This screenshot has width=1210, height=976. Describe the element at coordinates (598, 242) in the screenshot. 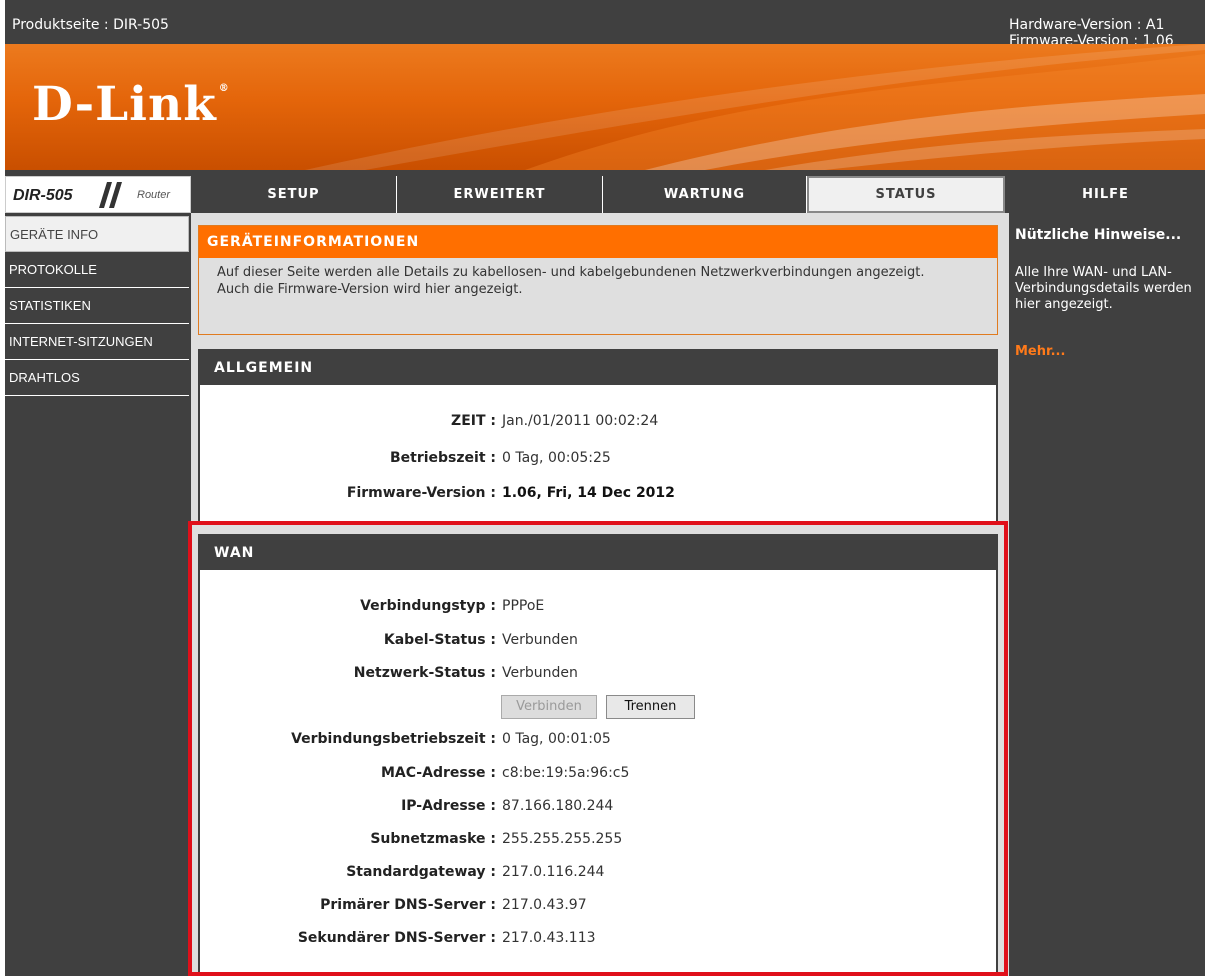

I see `device-info-title: GERÄTEINFORMATIONEN` at that location.